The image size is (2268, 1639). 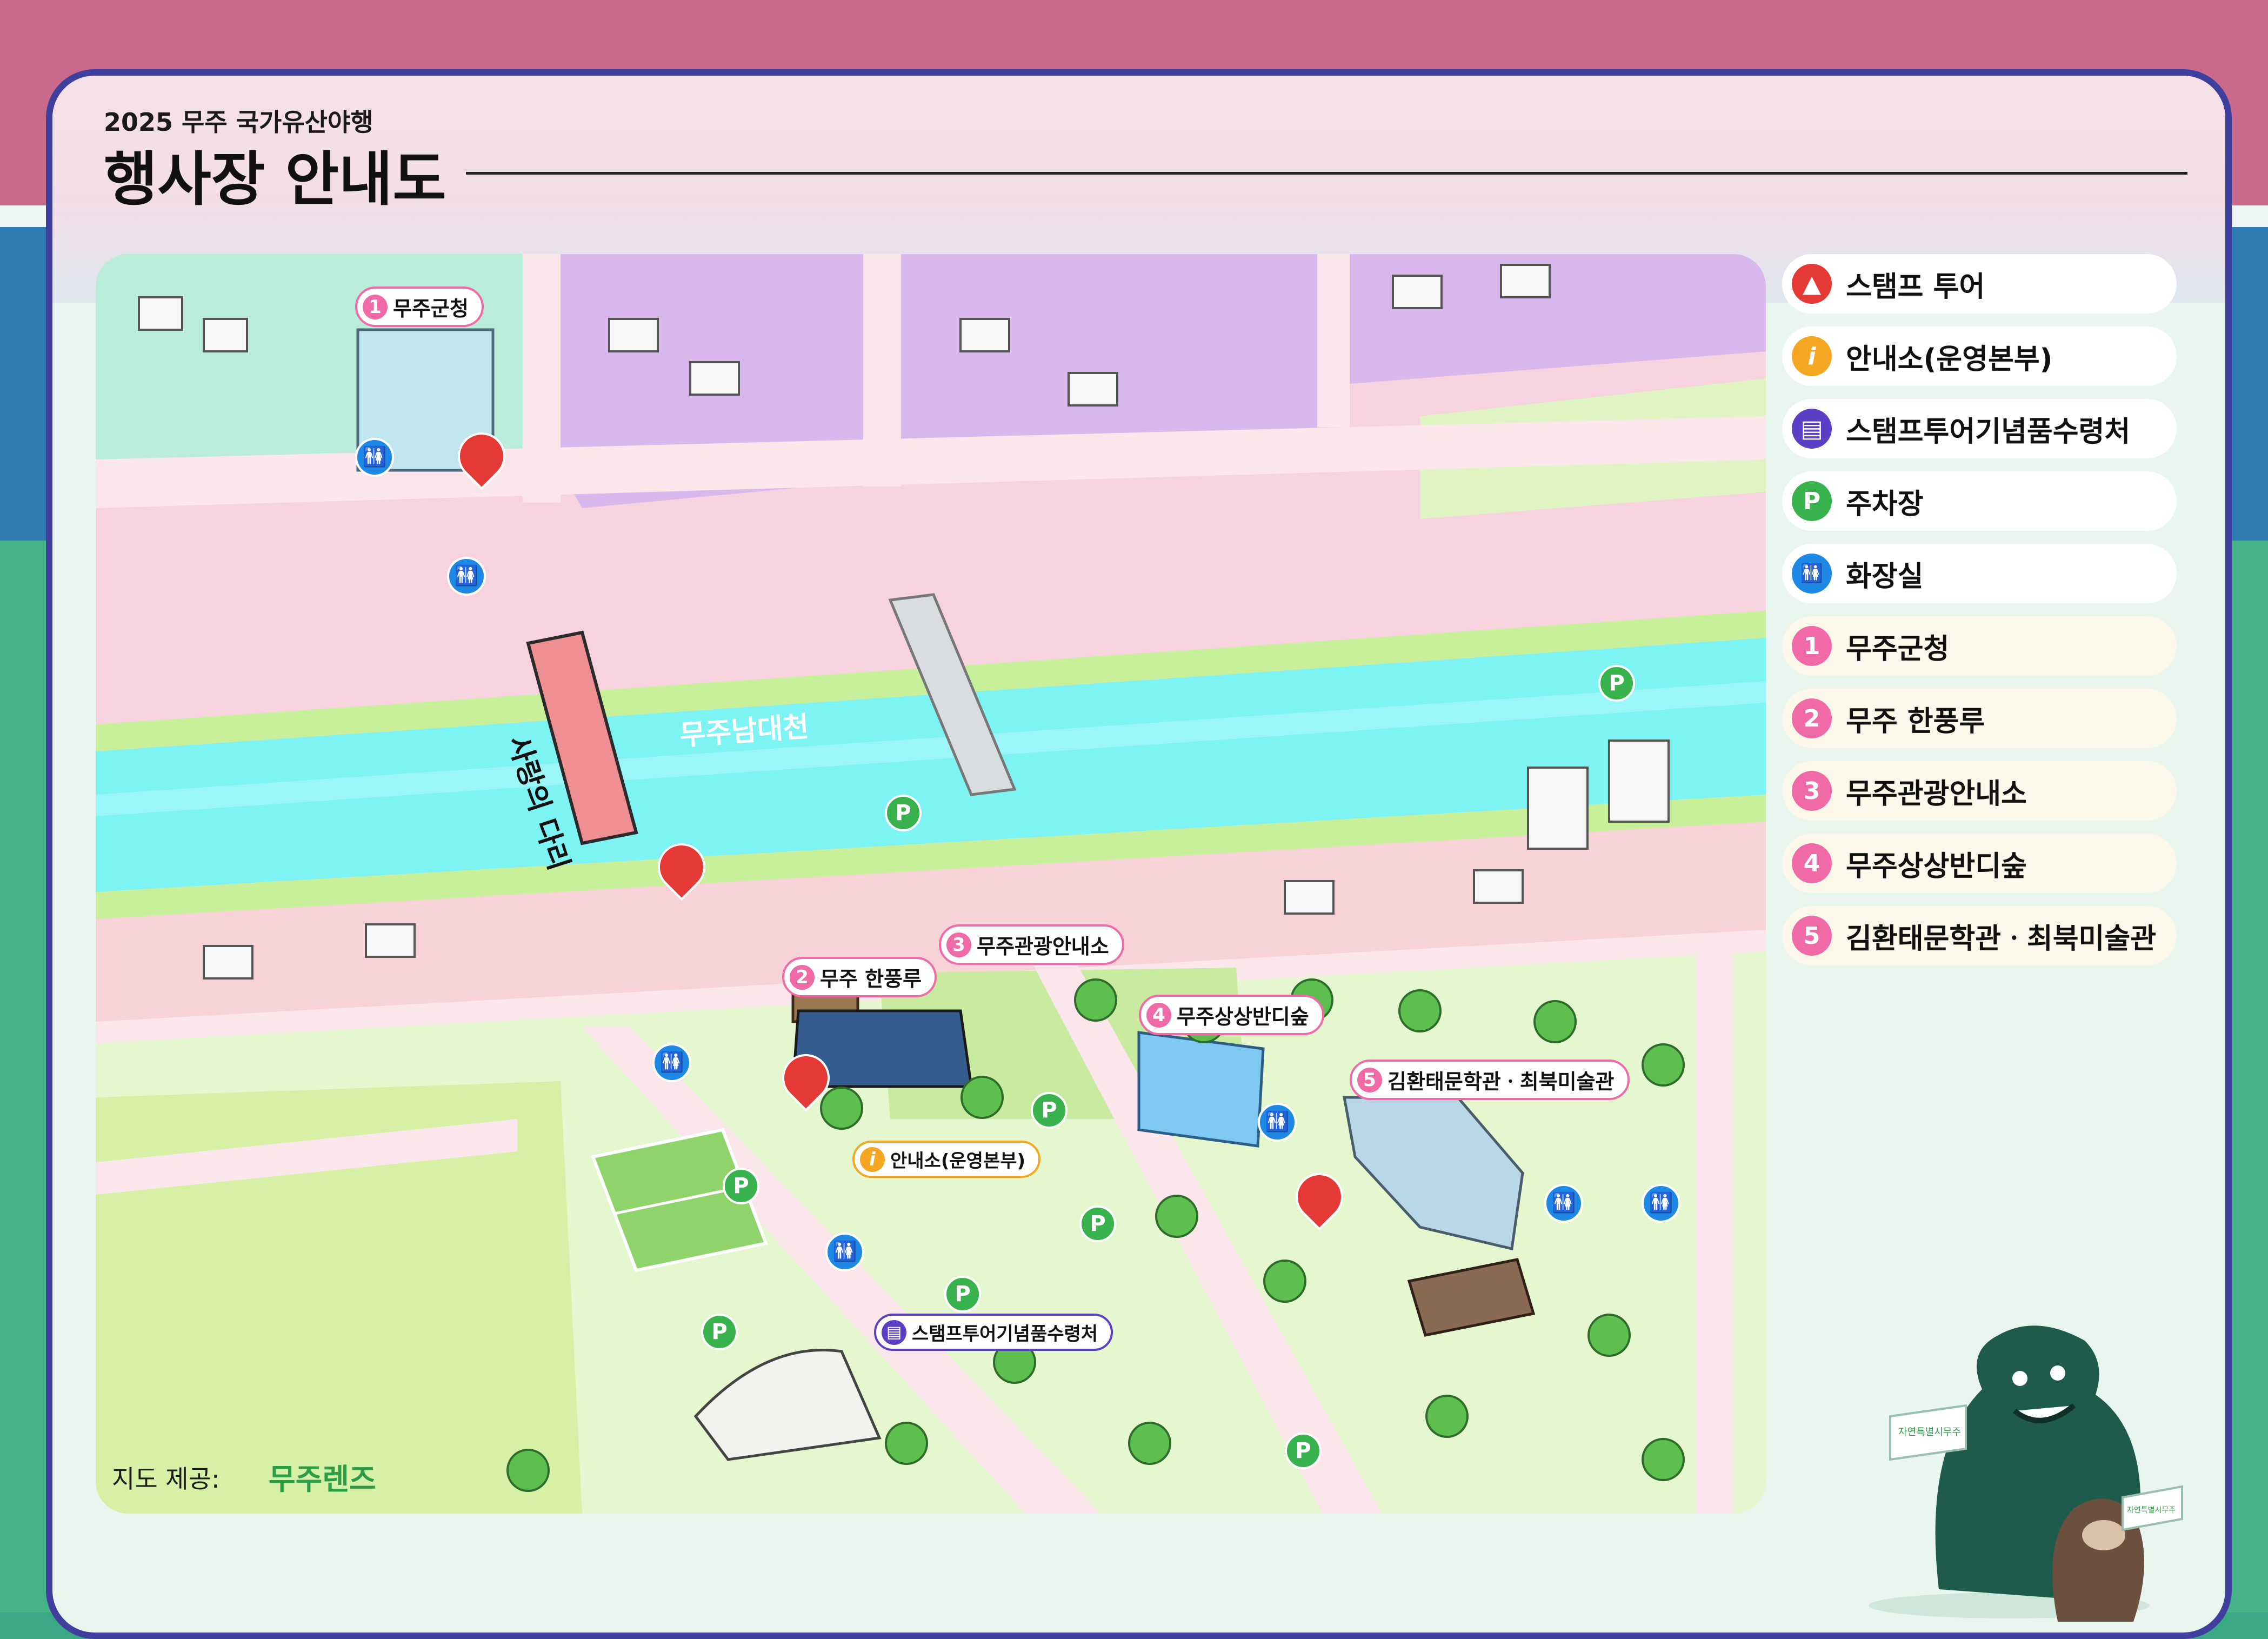 I want to click on place-label-5: 5 김환태문학관ㆍ최북미술관, so click(x=1490, y=1080).